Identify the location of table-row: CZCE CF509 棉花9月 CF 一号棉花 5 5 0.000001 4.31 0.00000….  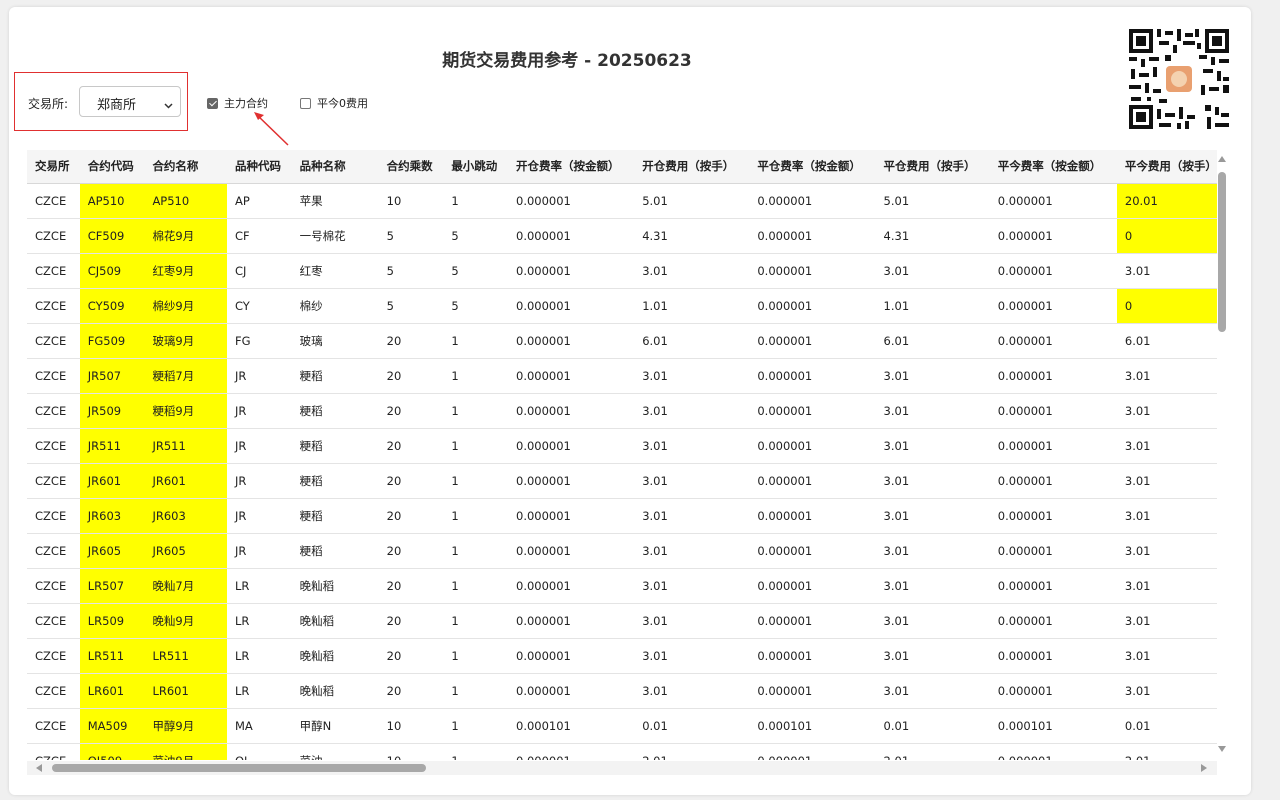
(622, 236).